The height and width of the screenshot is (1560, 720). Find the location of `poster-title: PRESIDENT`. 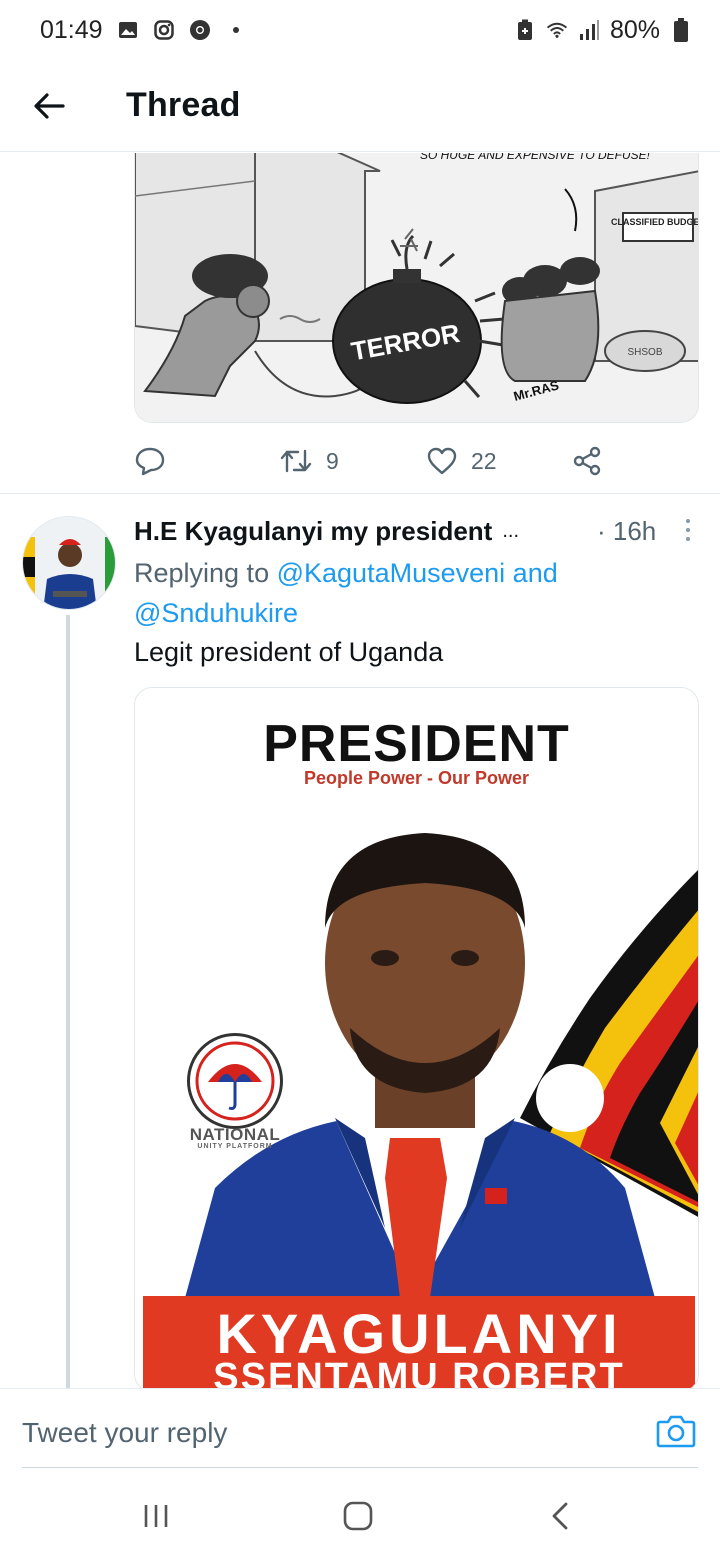

poster-title: PRESIDENT is located at coordinates (416, 744).